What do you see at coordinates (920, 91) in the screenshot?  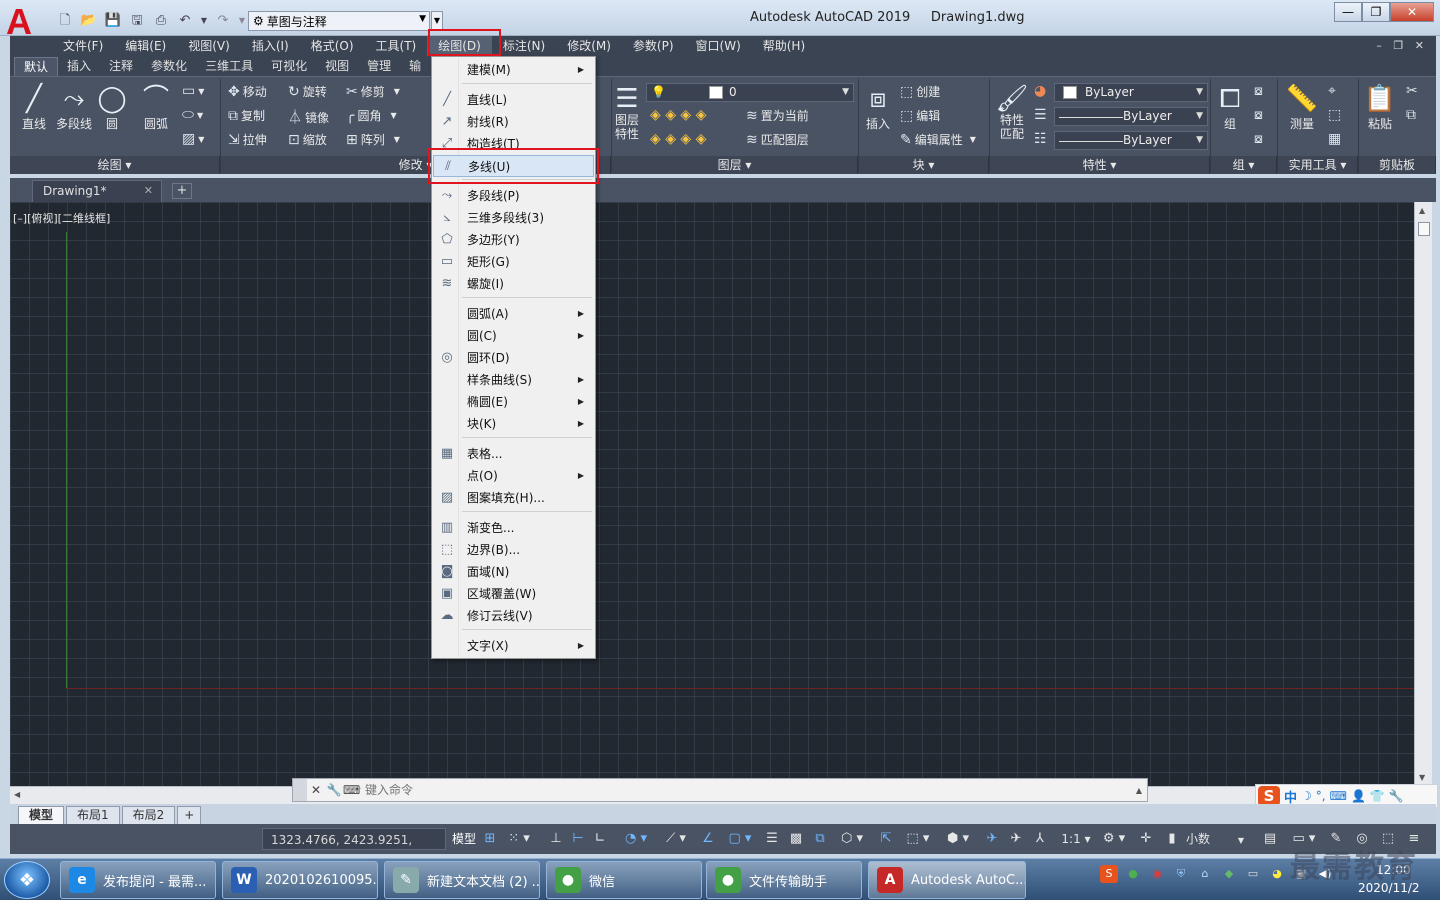 I see `create-block-button: ⬚ 创建` at bounding box center [920, 91].